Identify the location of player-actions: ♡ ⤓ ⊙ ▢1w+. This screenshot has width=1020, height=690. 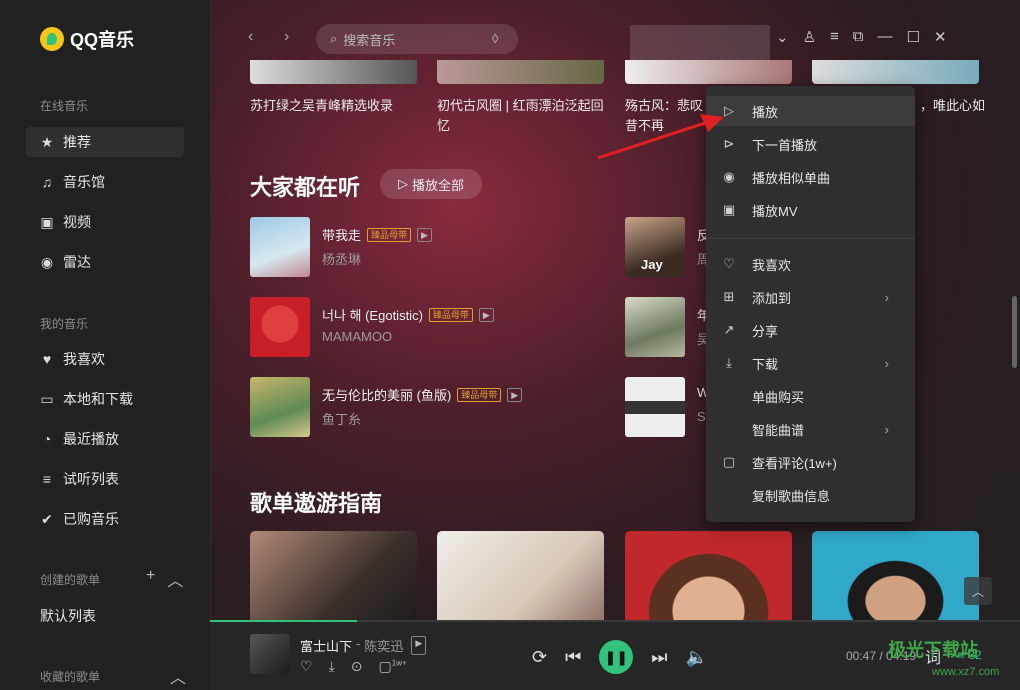
(353, 666).